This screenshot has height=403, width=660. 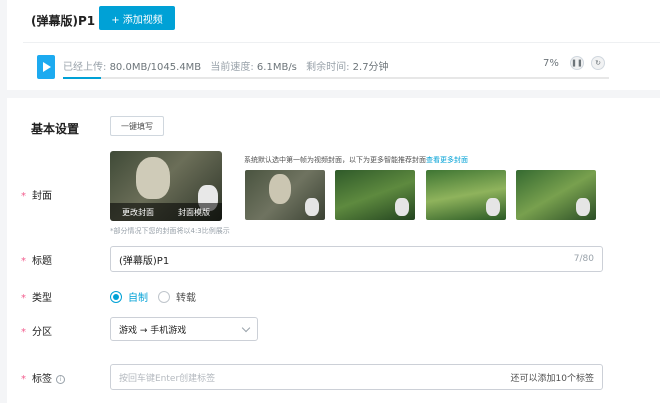 I want to click on radio-icon, so click(x=164, y=296).